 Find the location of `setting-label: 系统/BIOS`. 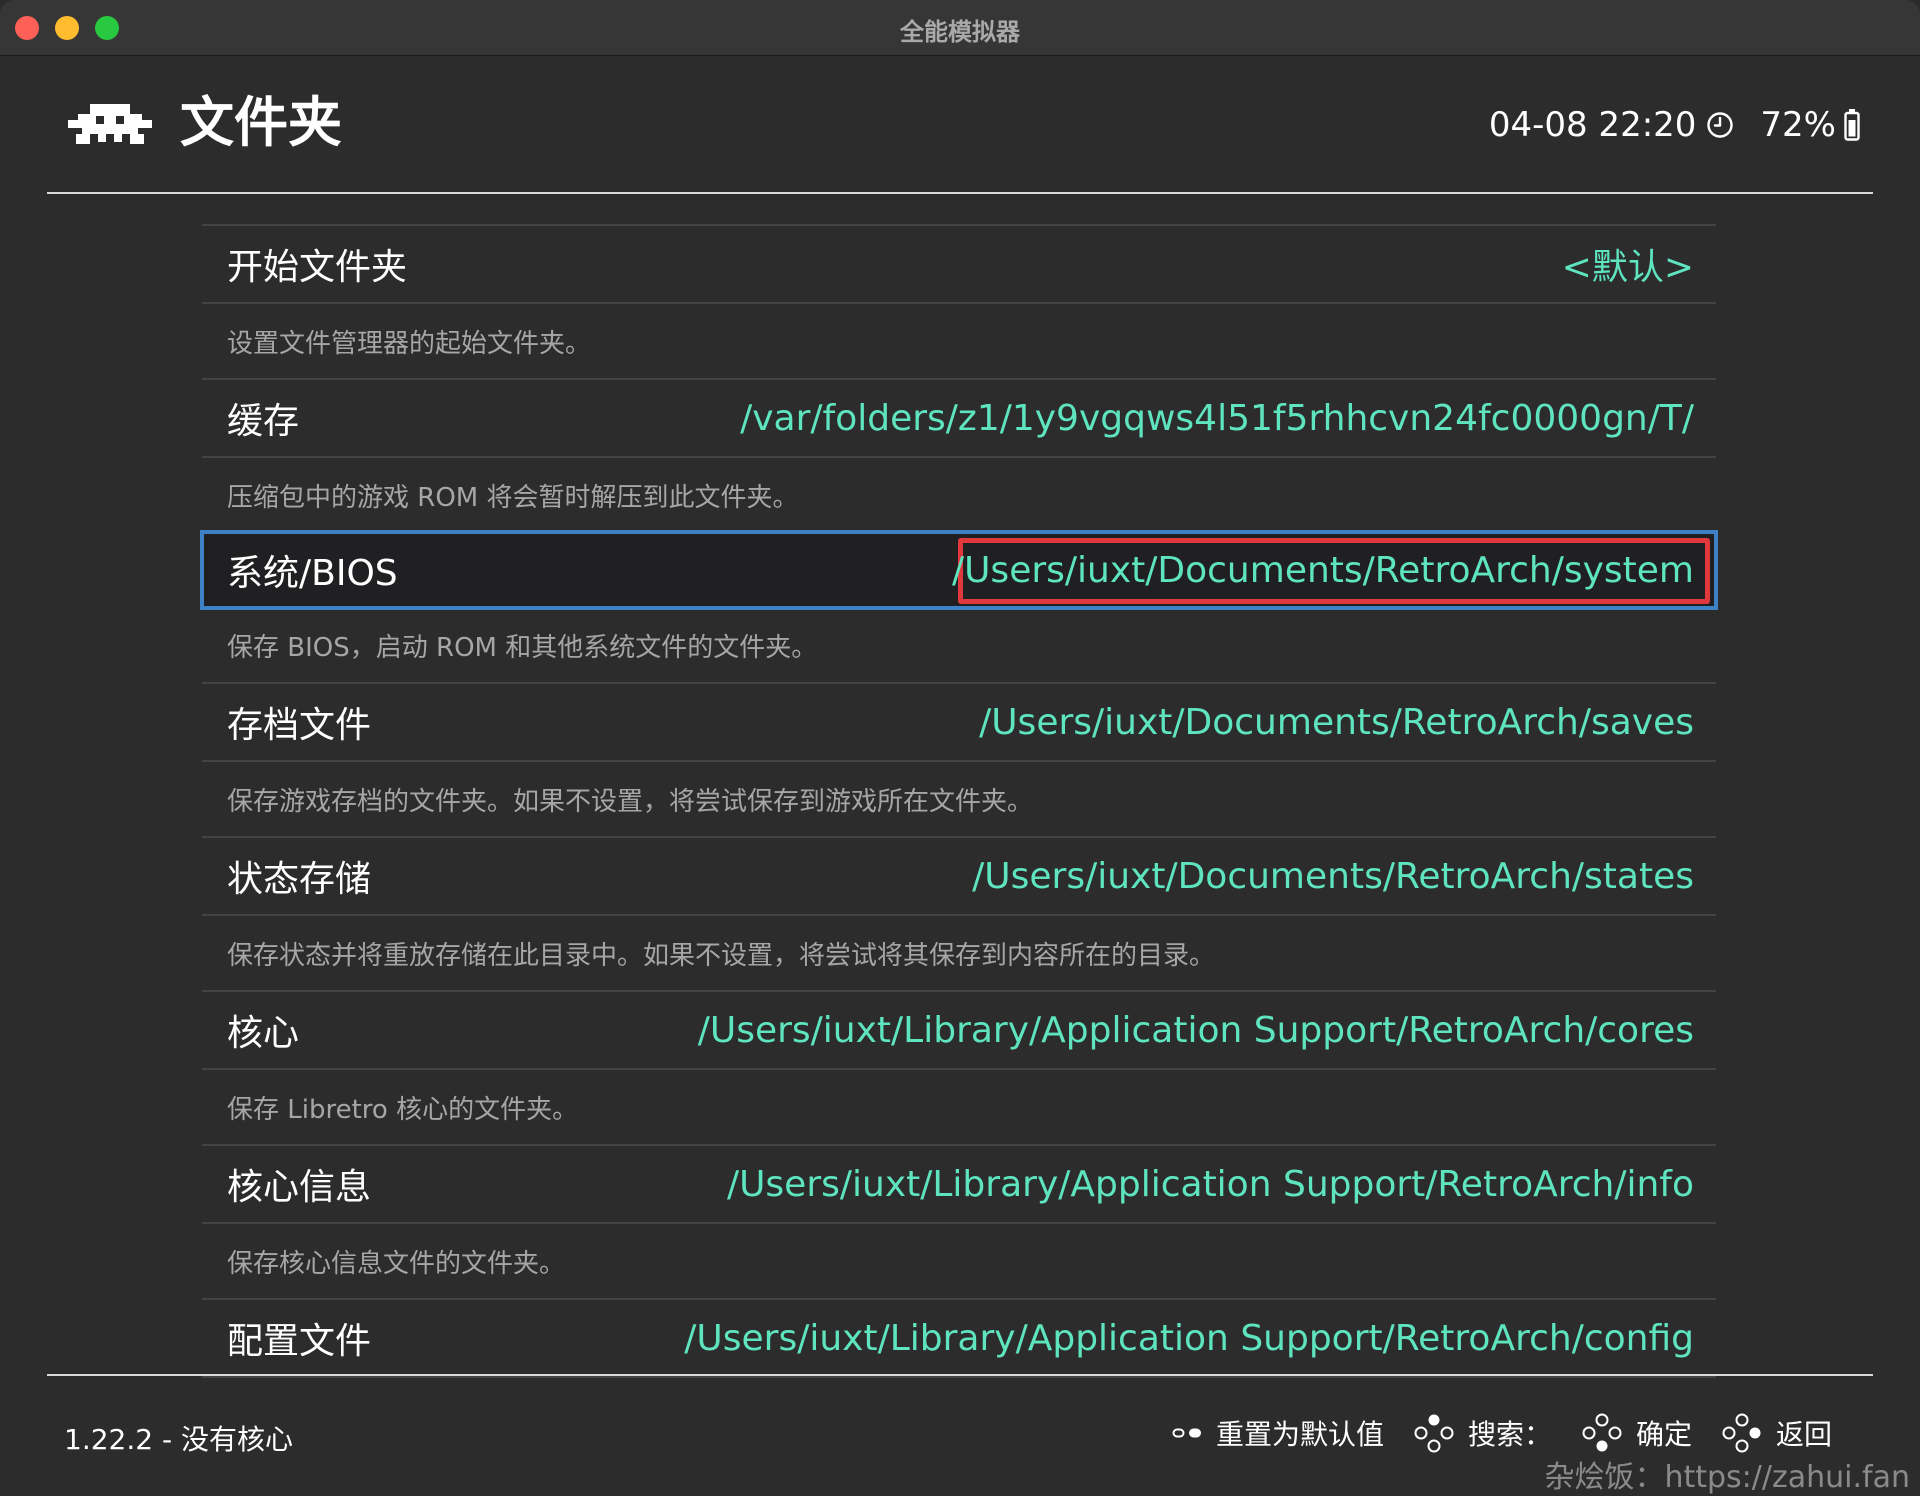

setting-label: 系统/BIOS is located at coordinates (312, 573).